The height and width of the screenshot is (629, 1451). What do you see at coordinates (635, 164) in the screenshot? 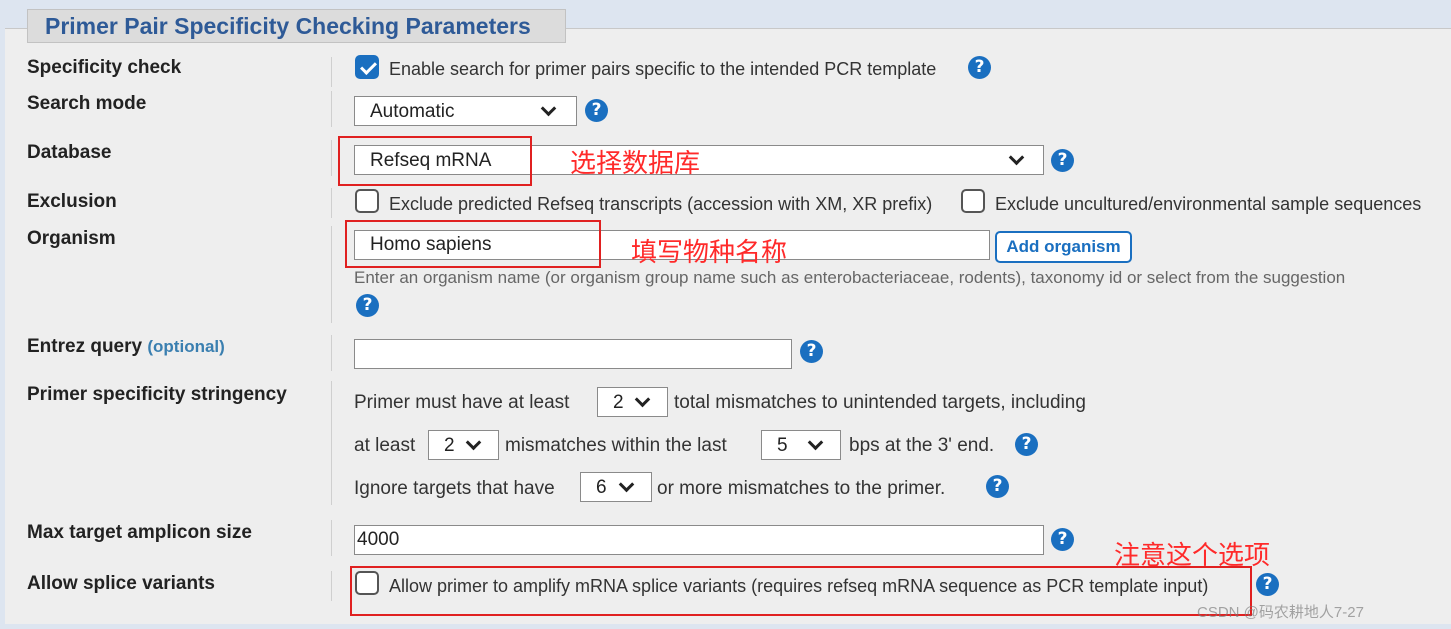
I see `annotation-database: 选择数据库` at bounding box center [635, 164].